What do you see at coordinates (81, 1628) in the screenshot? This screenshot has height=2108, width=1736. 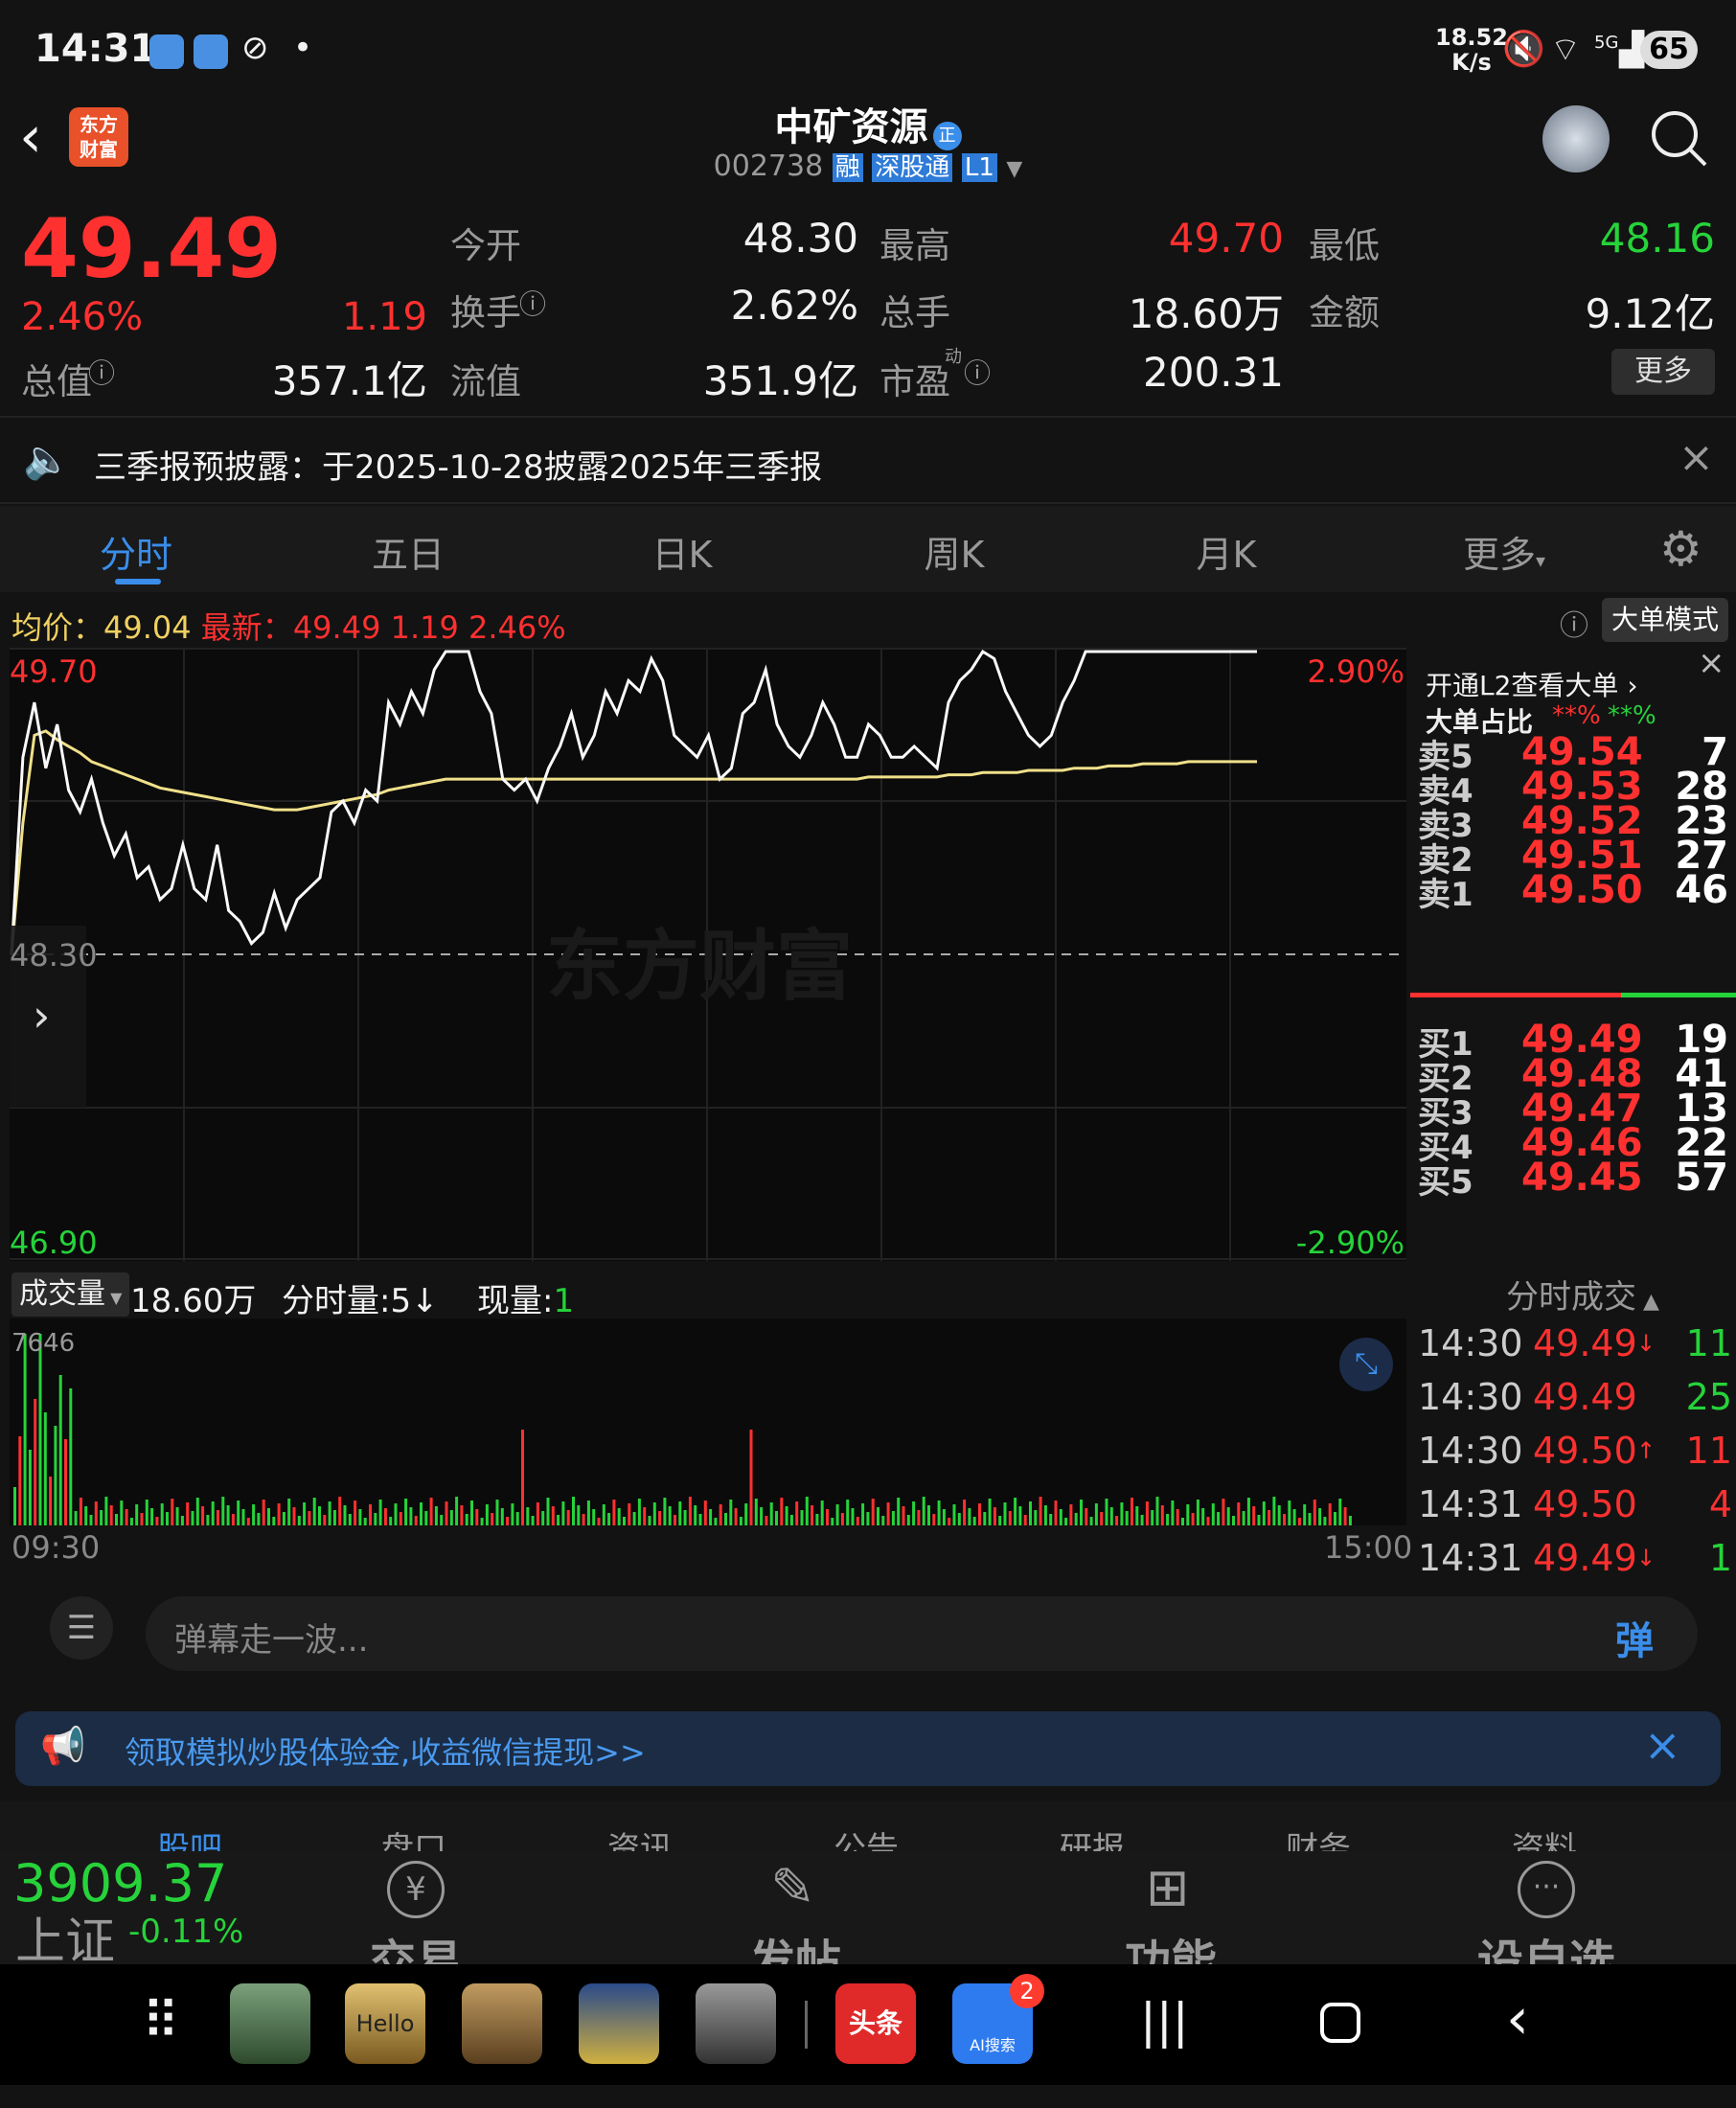 I see `danmu-list-icon: ☰` at bounding box center [81, 1628].